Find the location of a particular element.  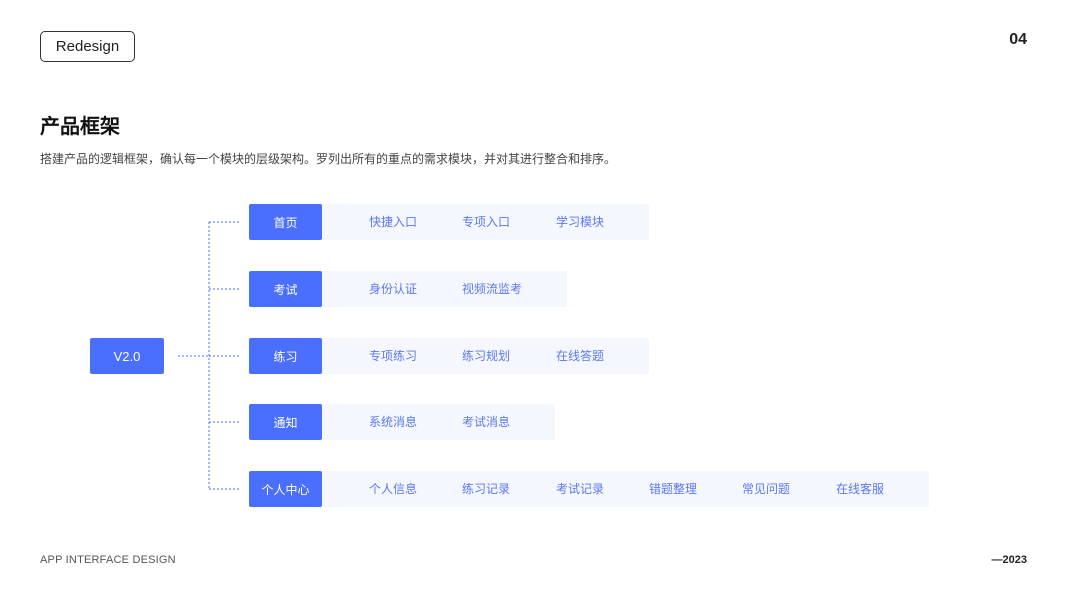

module-home: 首页 is located at coordinates (285, 222).